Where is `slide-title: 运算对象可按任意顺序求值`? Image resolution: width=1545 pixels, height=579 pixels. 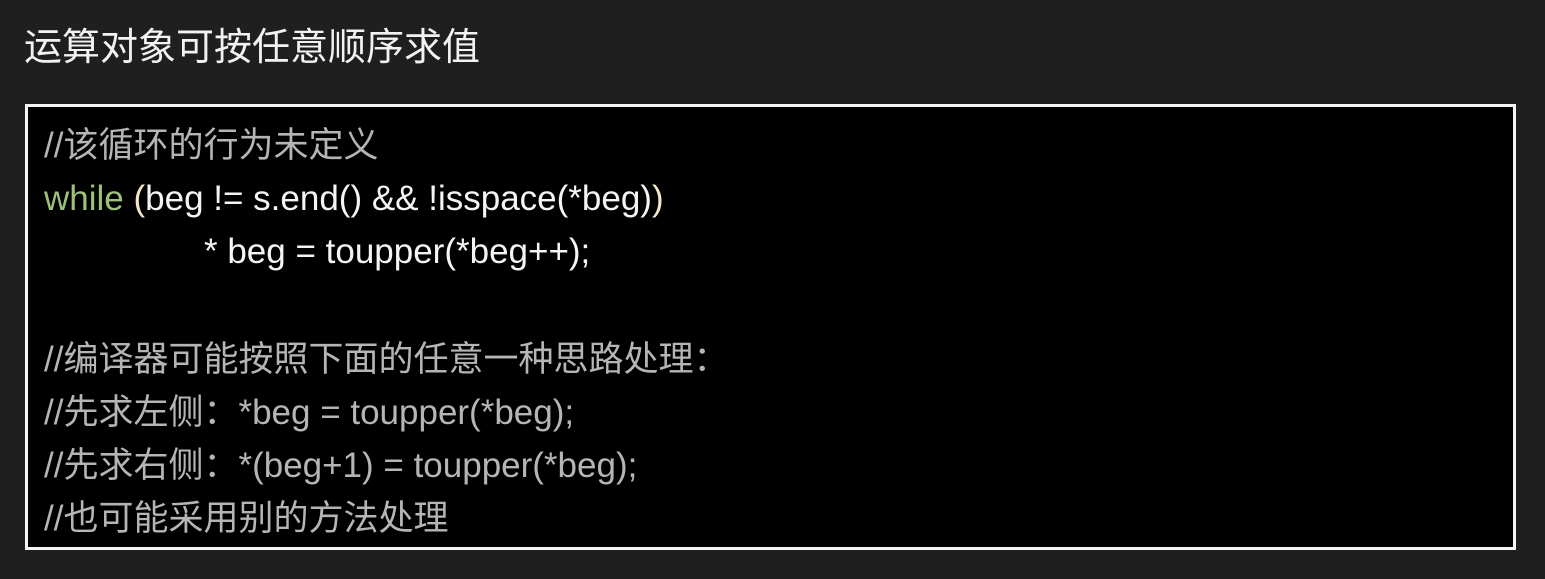 slide-title: 运算对象可按任意顺序求值 is located at coordinates (252, 47).